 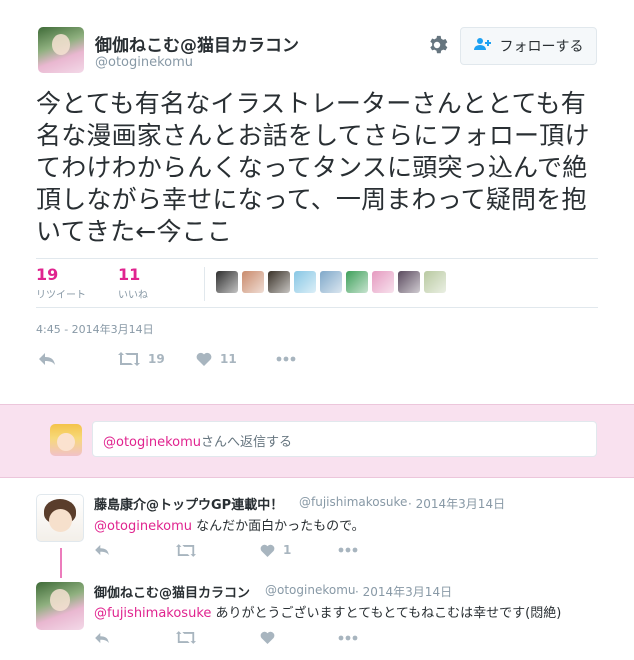 I want to click on tweet-actions: 19 11, so click(x=167, y=359).